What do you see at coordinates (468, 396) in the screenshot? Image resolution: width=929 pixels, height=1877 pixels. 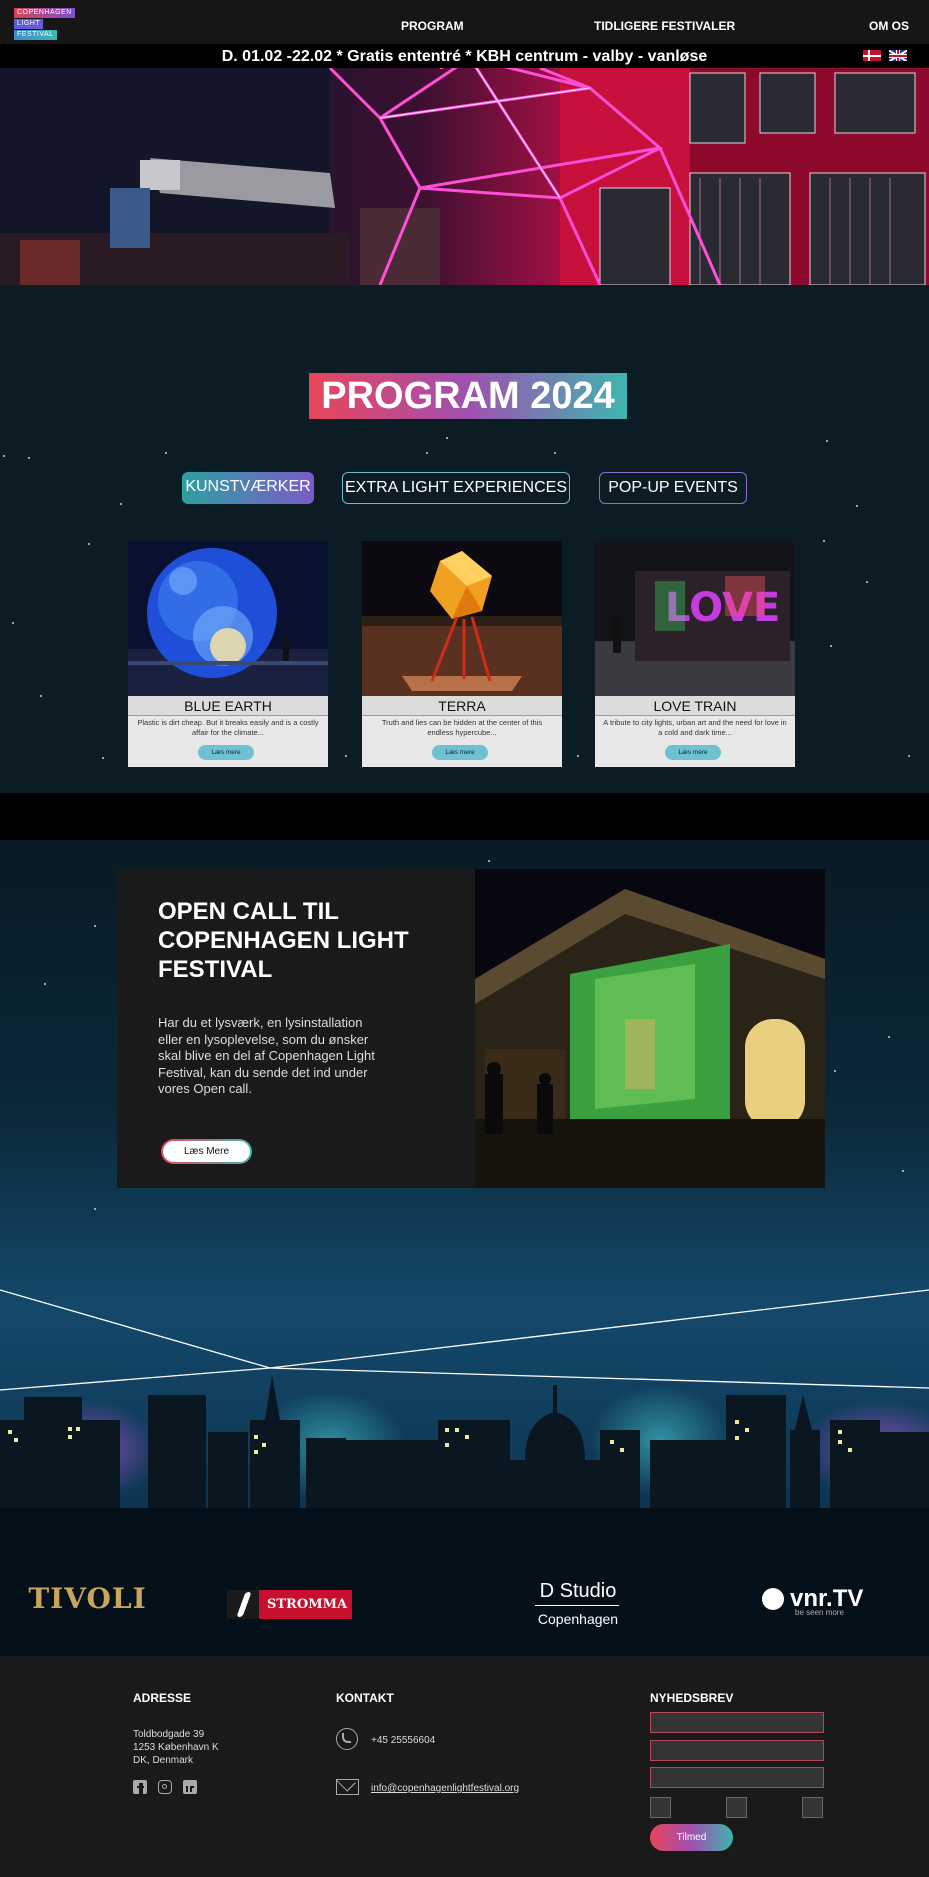 I see `program-title: PROGRAM 2024` at bounding box center [468, 396].